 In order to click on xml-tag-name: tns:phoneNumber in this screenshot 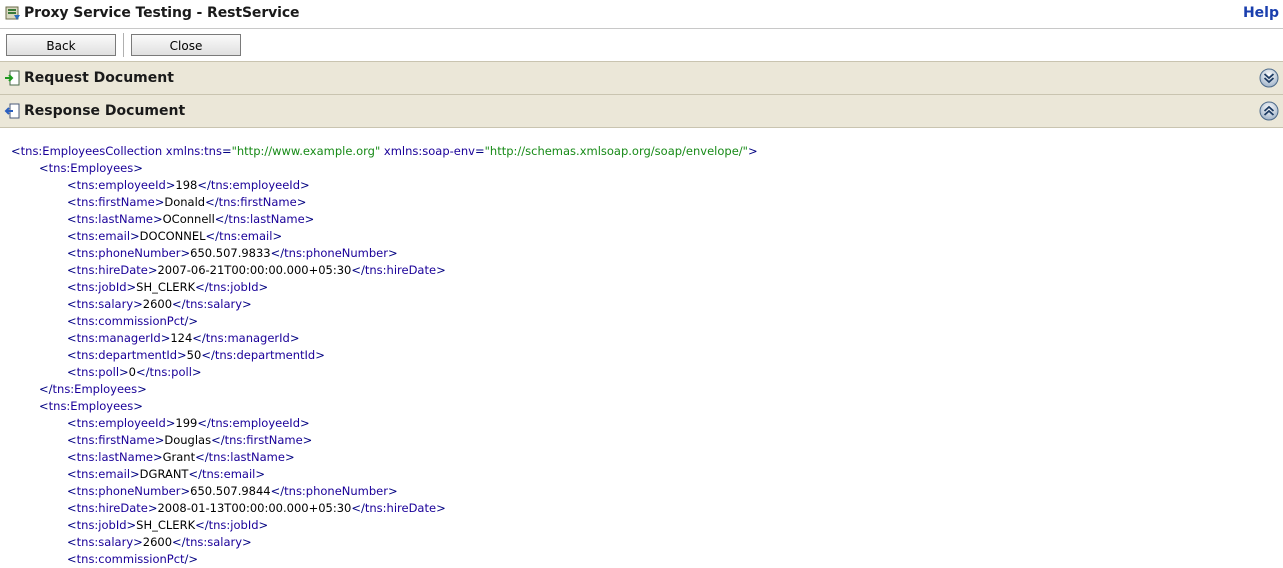, I will do `click(336, 491)`.